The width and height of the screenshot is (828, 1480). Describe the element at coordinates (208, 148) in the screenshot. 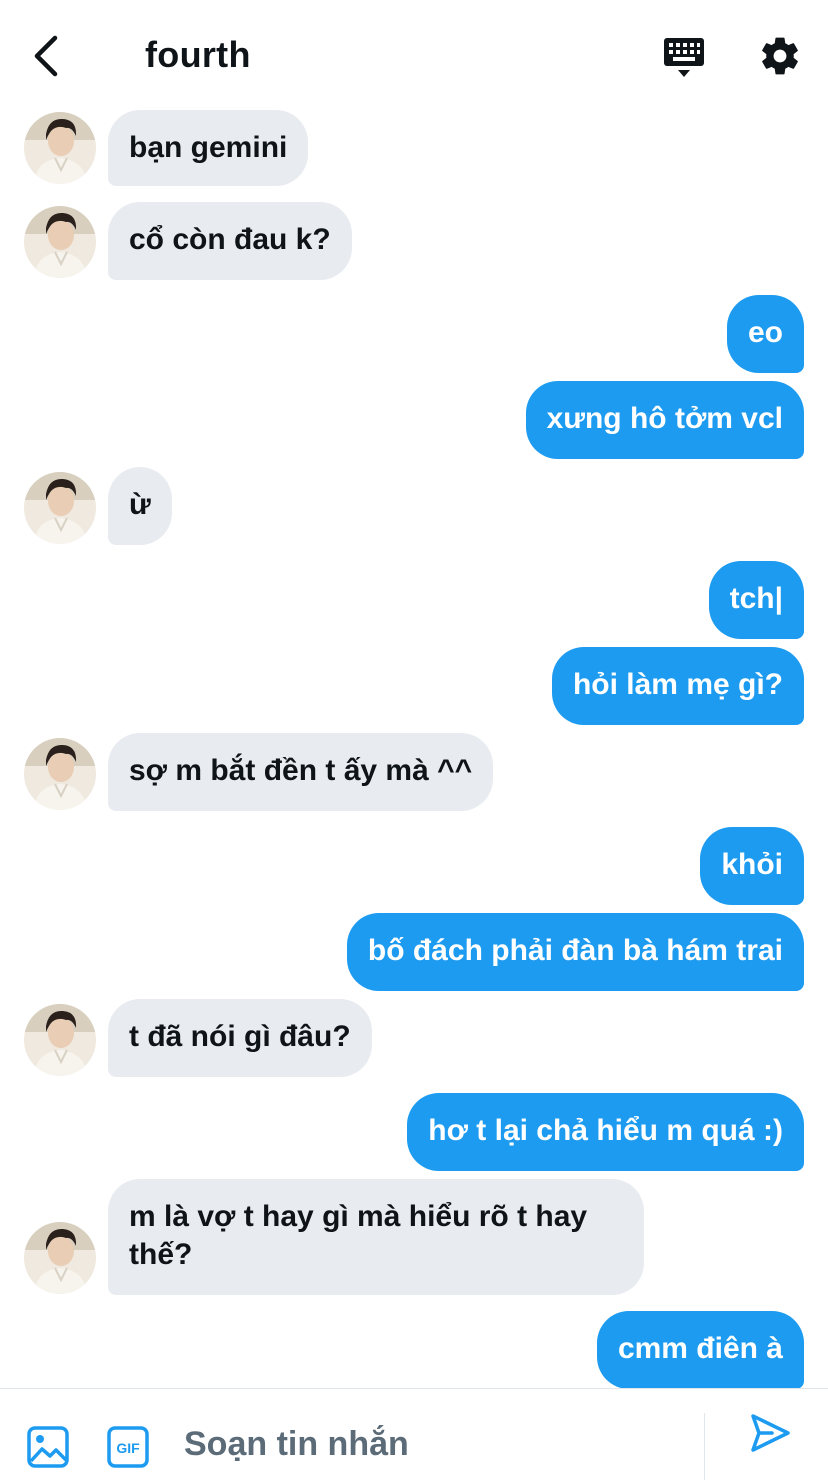

I see `message-bubble-incoming: bạn gemini` at that location.